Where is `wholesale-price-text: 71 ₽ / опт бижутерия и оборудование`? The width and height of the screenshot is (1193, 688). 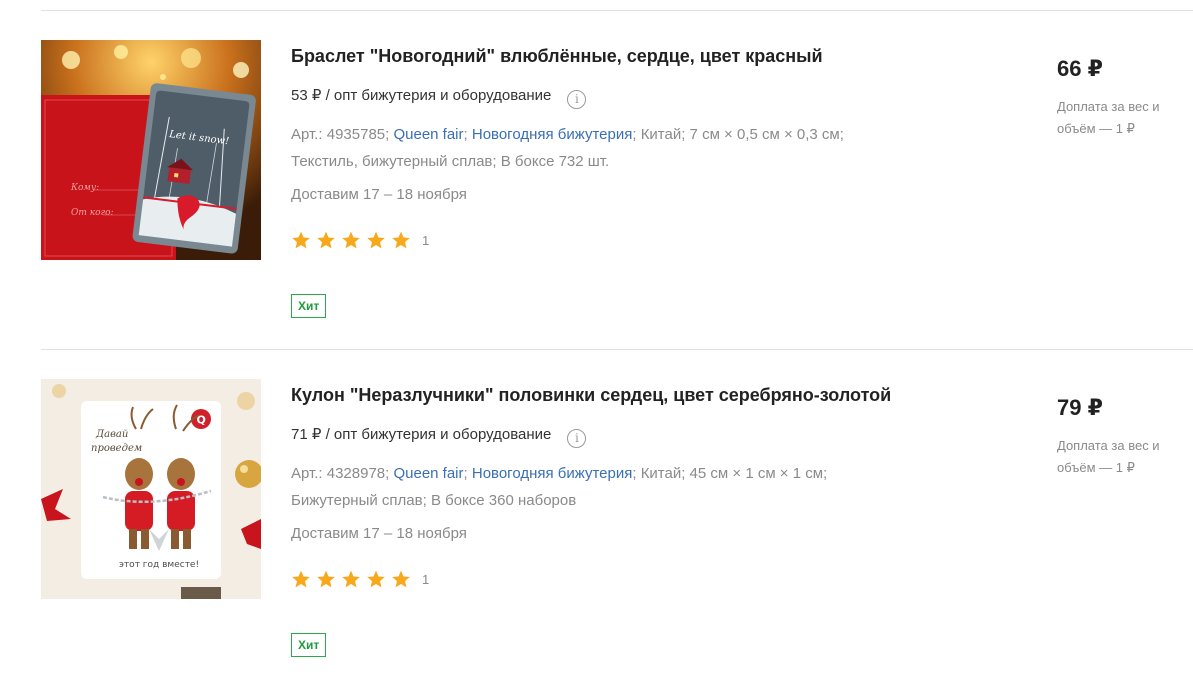
wholesale-price-text: 71 ₽ / опт бижутерия и оборудование is located at coordinates (421, 434).